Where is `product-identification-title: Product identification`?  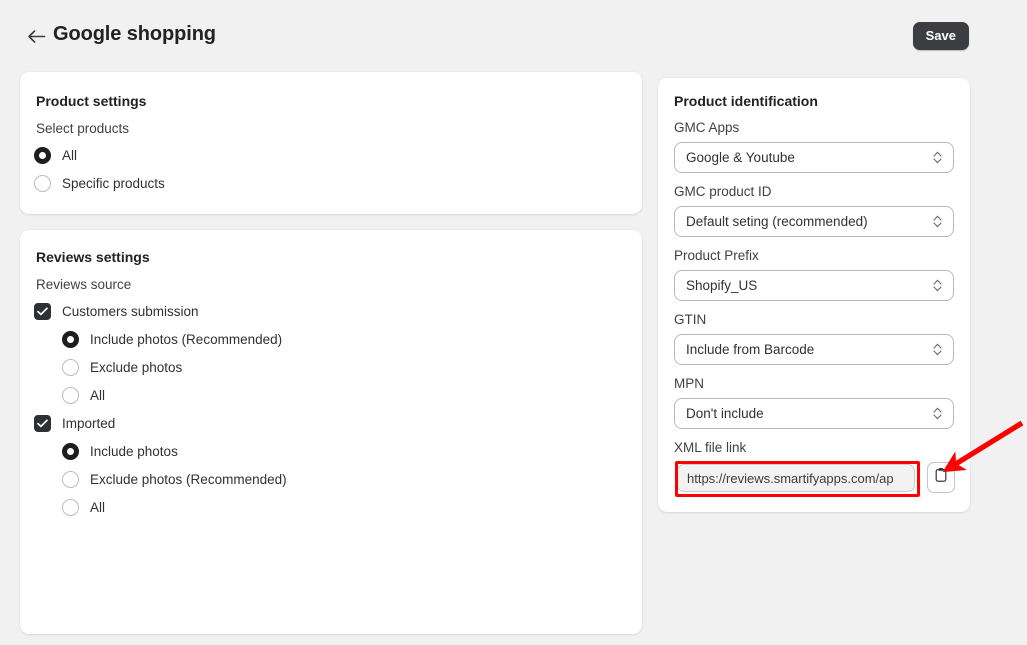 product-identification-title: Product identification is located at coordinates (746, 101).